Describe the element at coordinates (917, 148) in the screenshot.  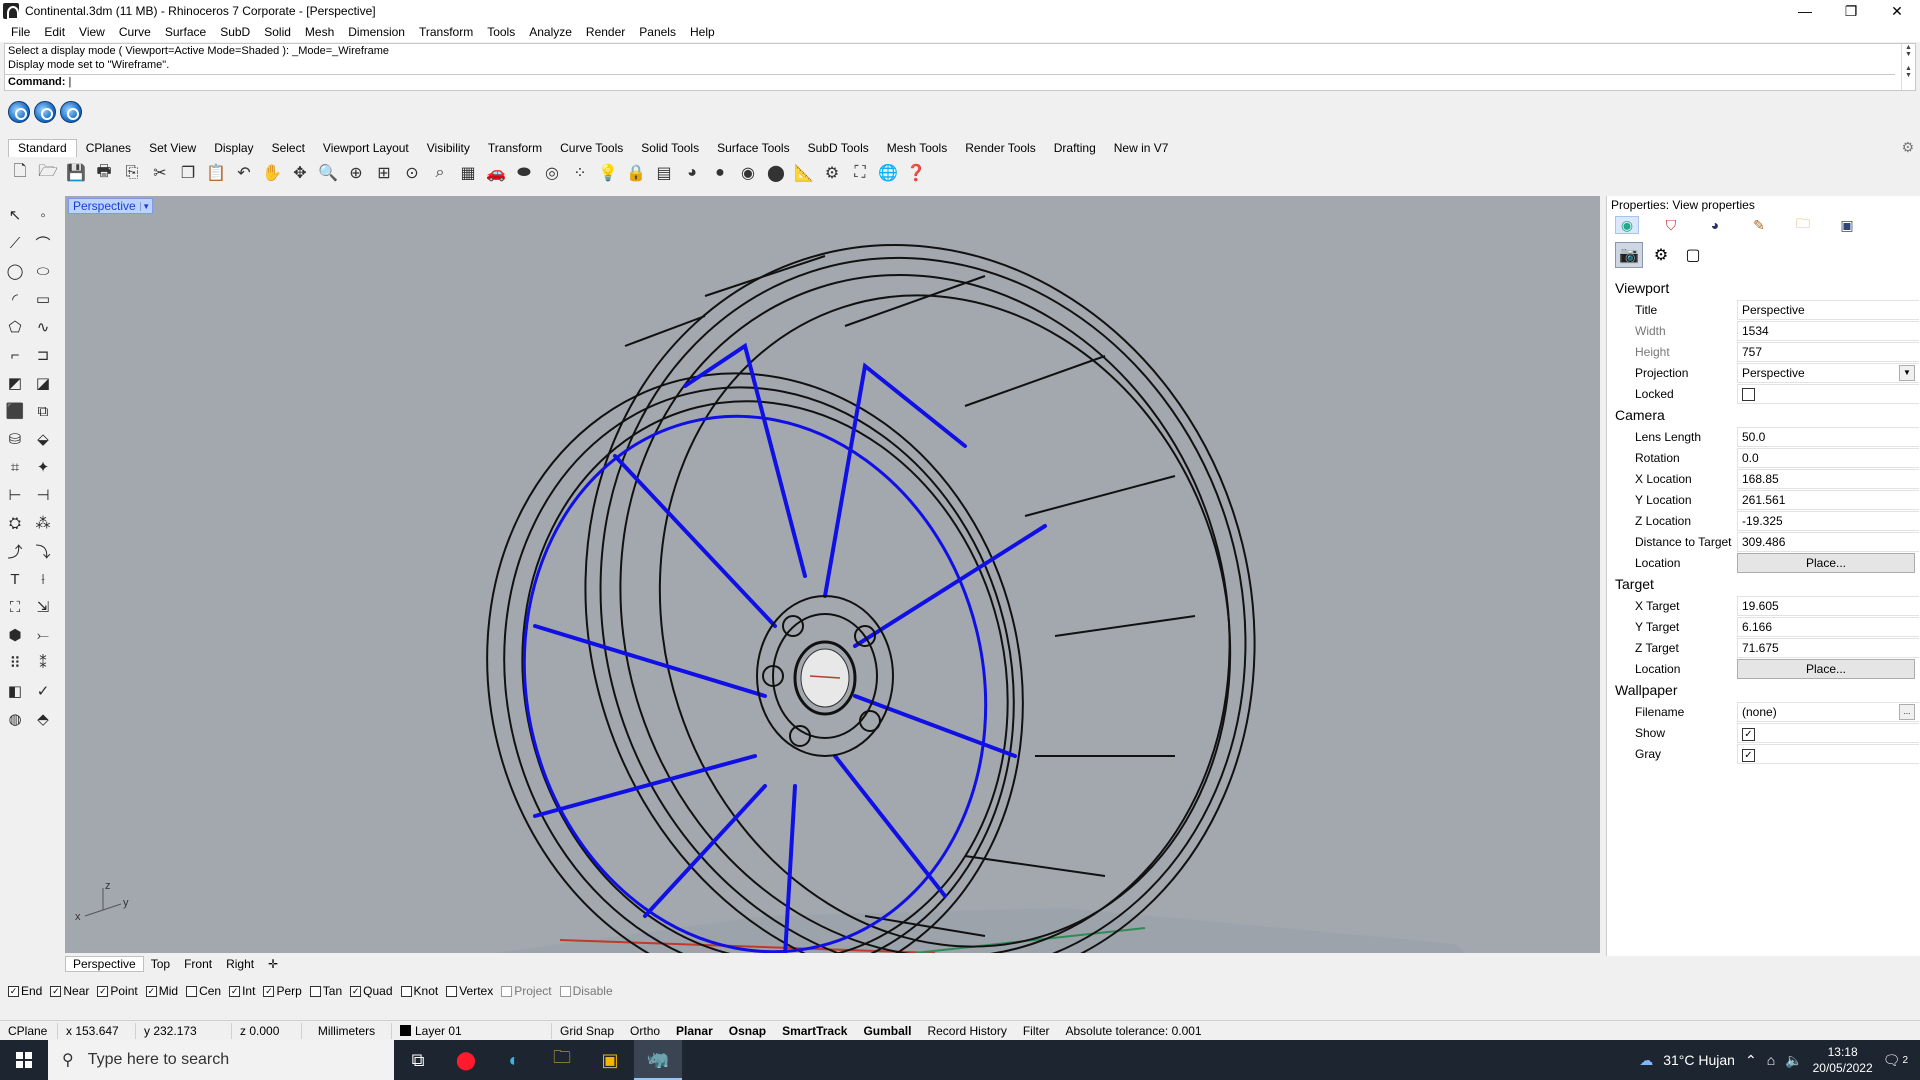
I see `tab-mesh-tools: Mesh Tools` at that location.